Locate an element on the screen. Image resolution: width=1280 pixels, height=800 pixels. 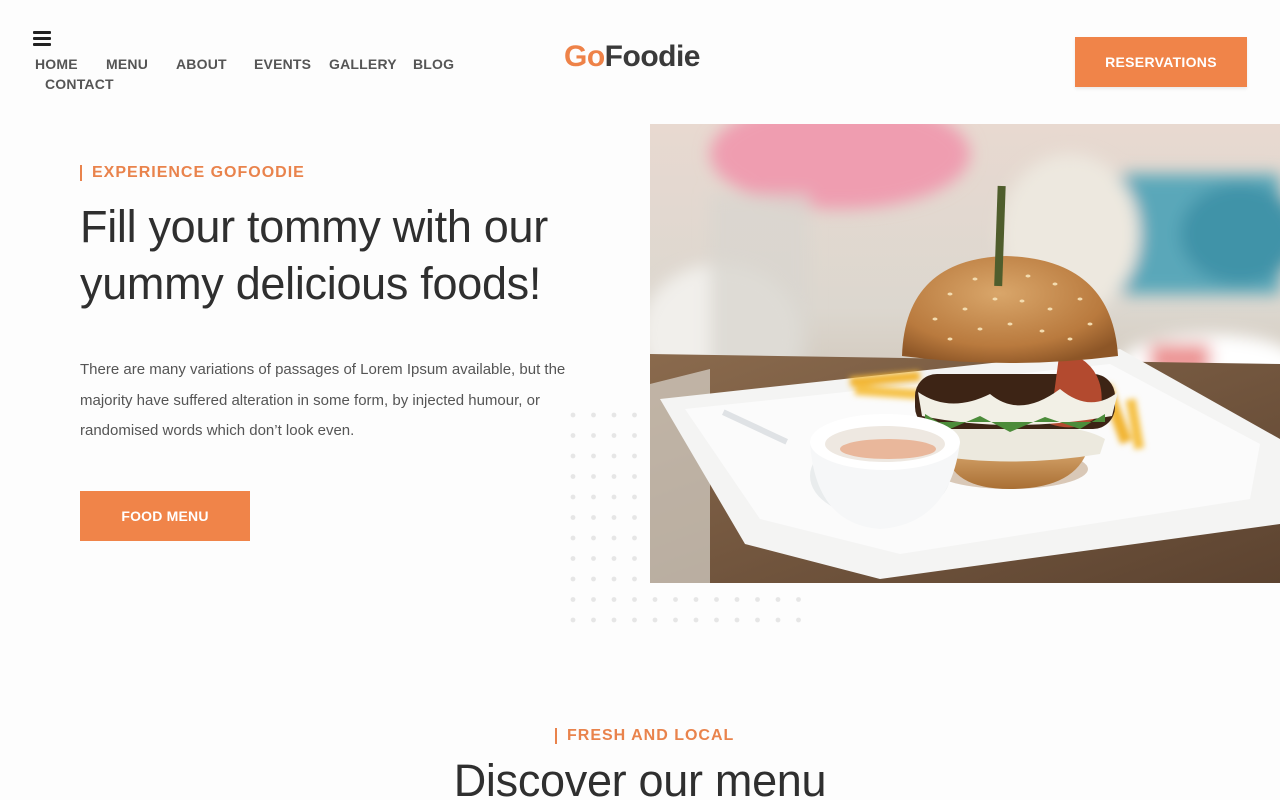
menu-section-eyebrow: FRESH AND LOCAL is located at coordinates (644, 736).